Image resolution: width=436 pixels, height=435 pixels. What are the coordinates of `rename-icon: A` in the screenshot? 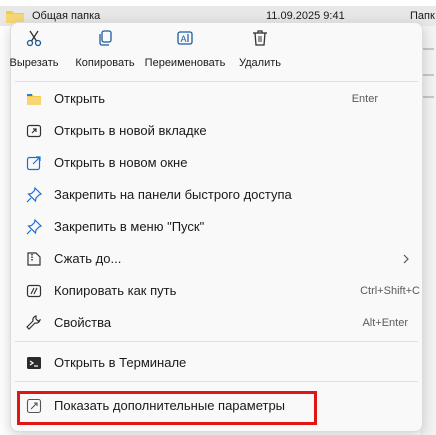 It's located at (185, 38).